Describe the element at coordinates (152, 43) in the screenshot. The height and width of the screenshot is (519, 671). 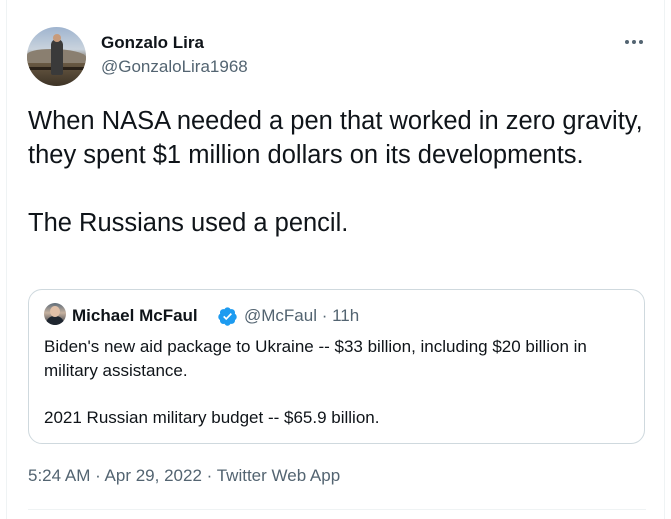
I see `author-name: Gonzalo Lira` at that location.